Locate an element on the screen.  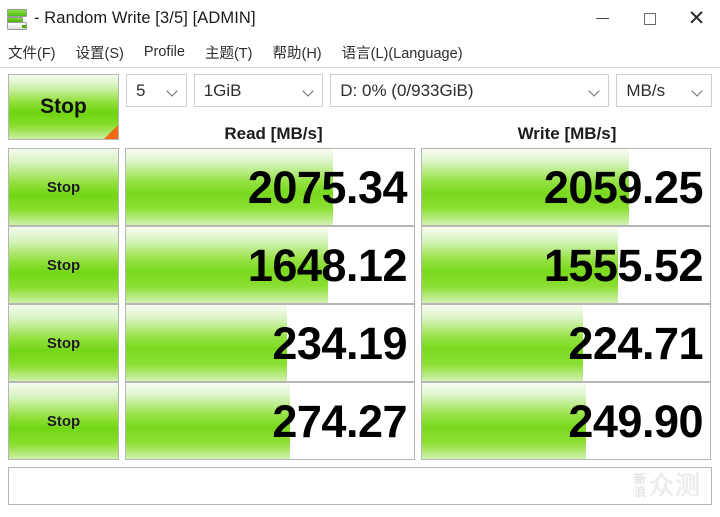
row-stop-button-2: Stop is located at coordinates (63, 265).